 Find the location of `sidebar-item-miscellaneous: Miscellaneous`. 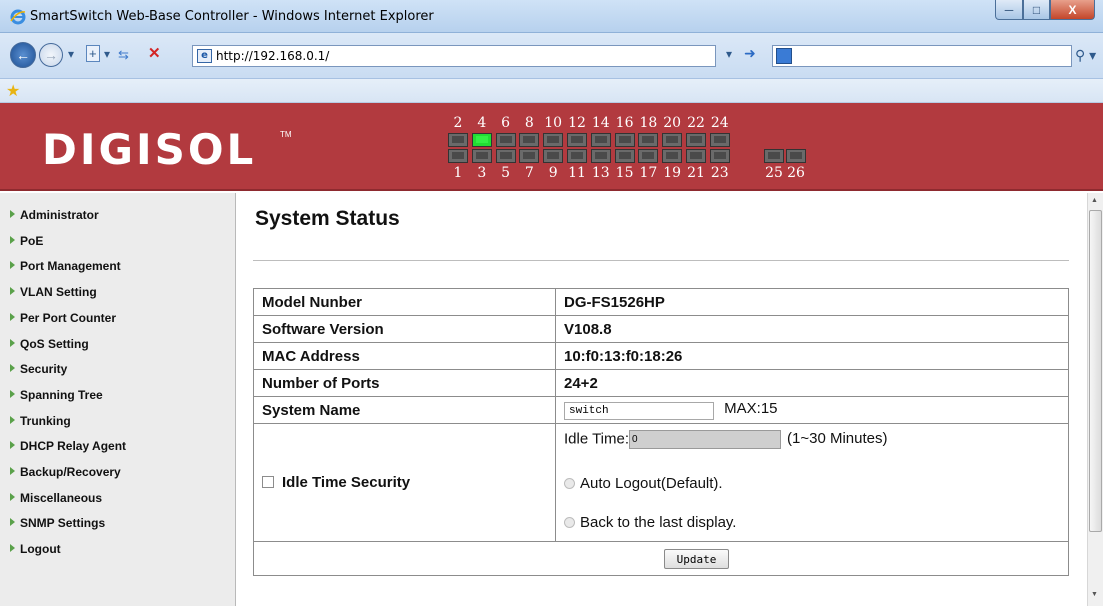

sidebar-item-miscellaneous: Miscellaneous is located at coordinates (56, 498).